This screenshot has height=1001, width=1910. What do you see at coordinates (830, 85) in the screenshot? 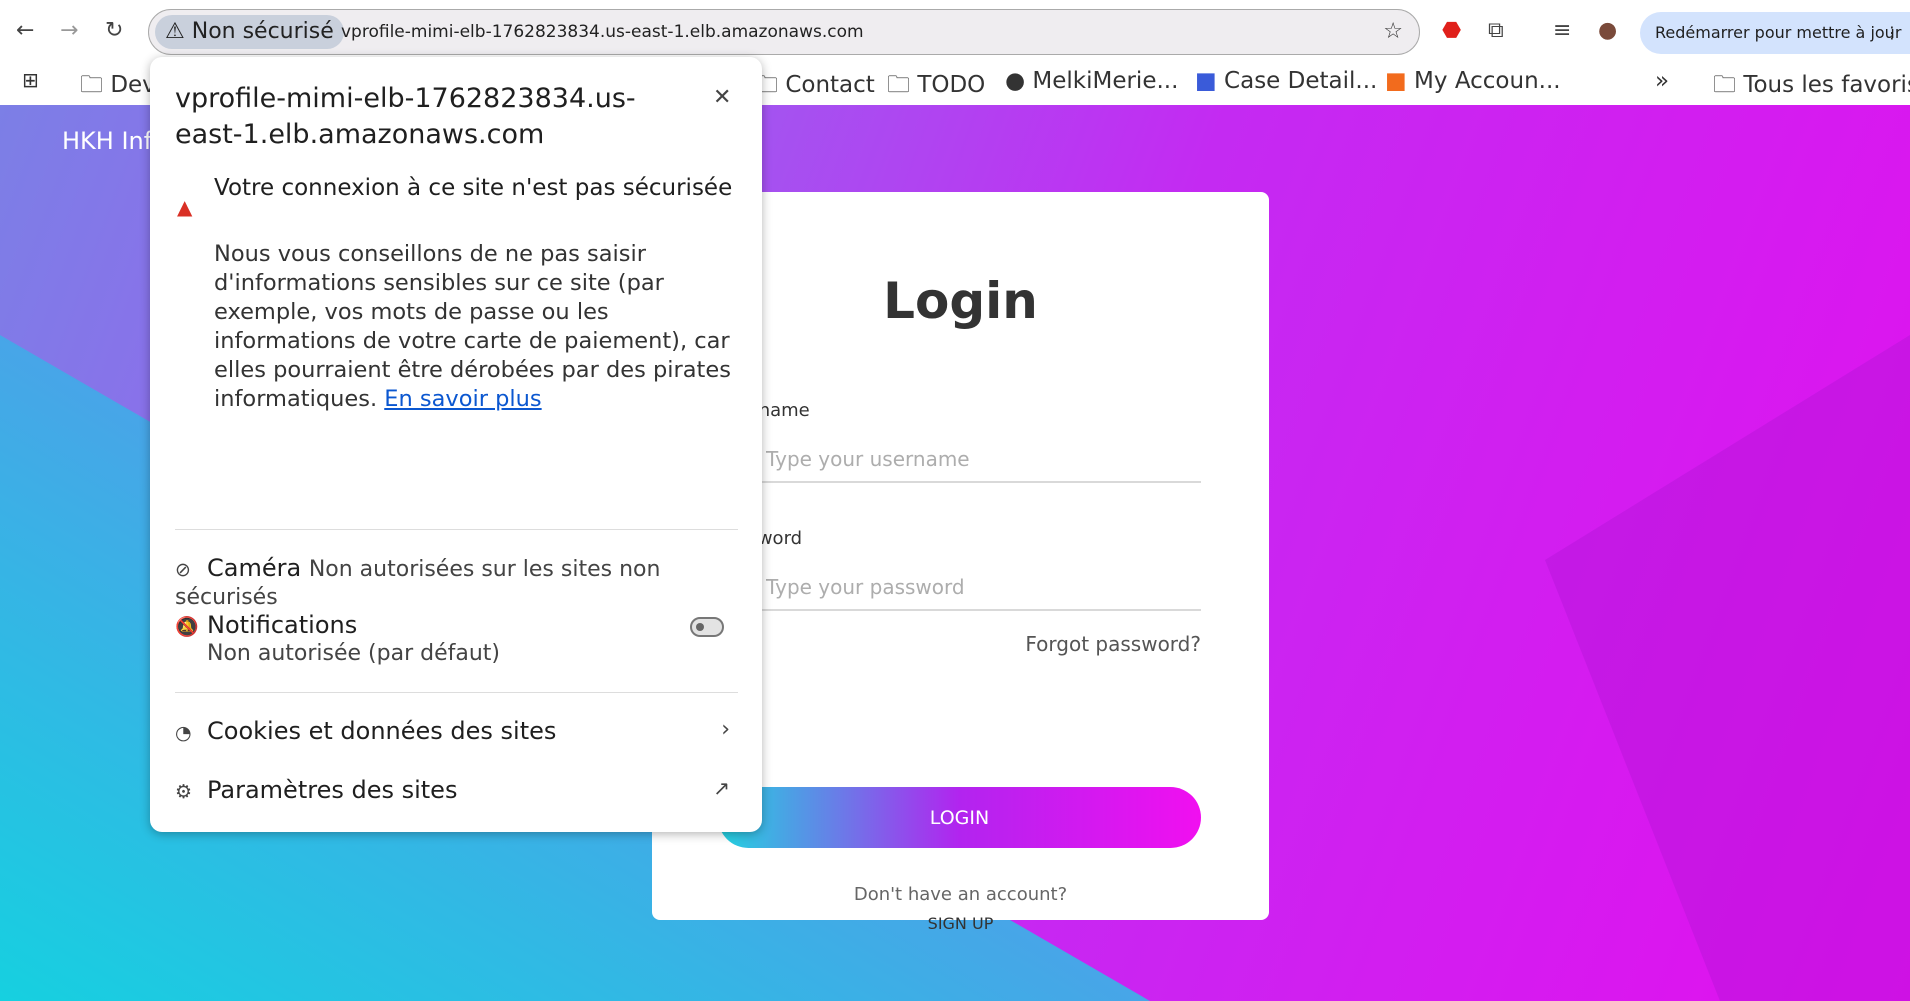
I see `bookmark-label: Contact` at bounding box center [830, 85].